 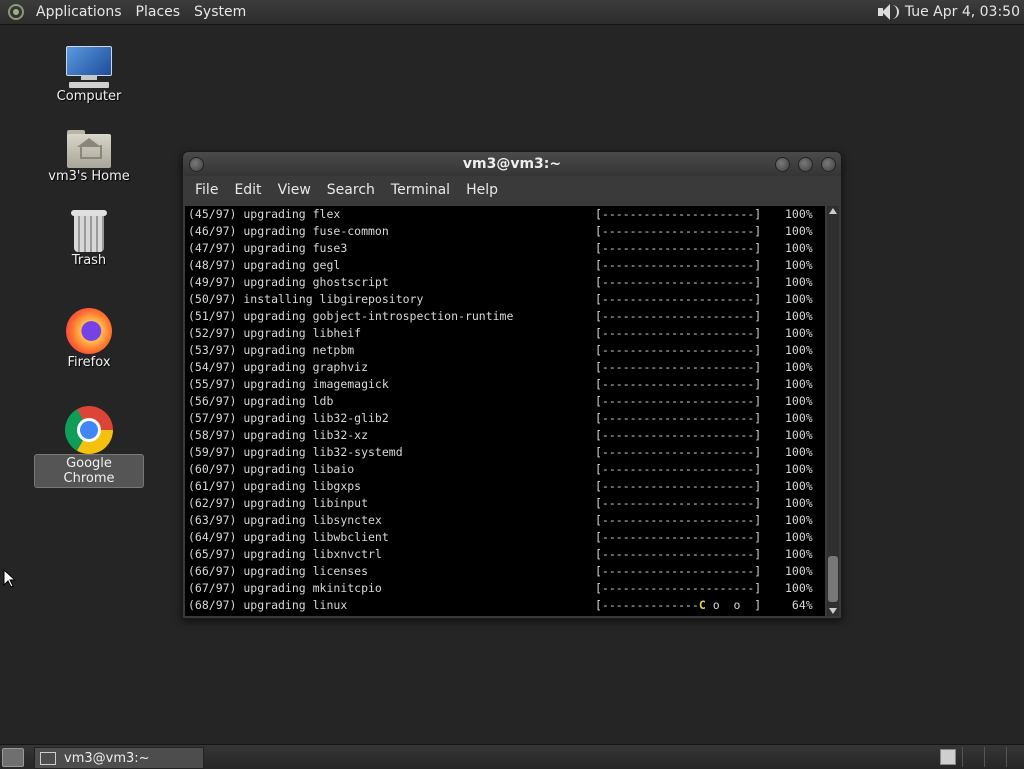 I want to click on window-titlebar: vm3@vm3:~, so click(x=512, y=164).